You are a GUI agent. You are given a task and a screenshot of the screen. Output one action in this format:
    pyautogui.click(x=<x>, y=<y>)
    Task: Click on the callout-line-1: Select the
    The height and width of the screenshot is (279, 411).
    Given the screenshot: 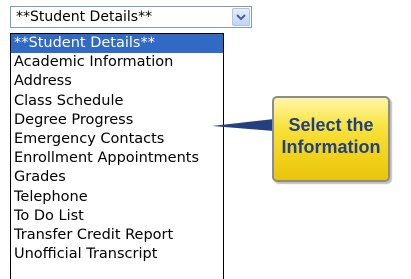 What is the action you would take?
    pyautogui.click(x=331, y=125)
    